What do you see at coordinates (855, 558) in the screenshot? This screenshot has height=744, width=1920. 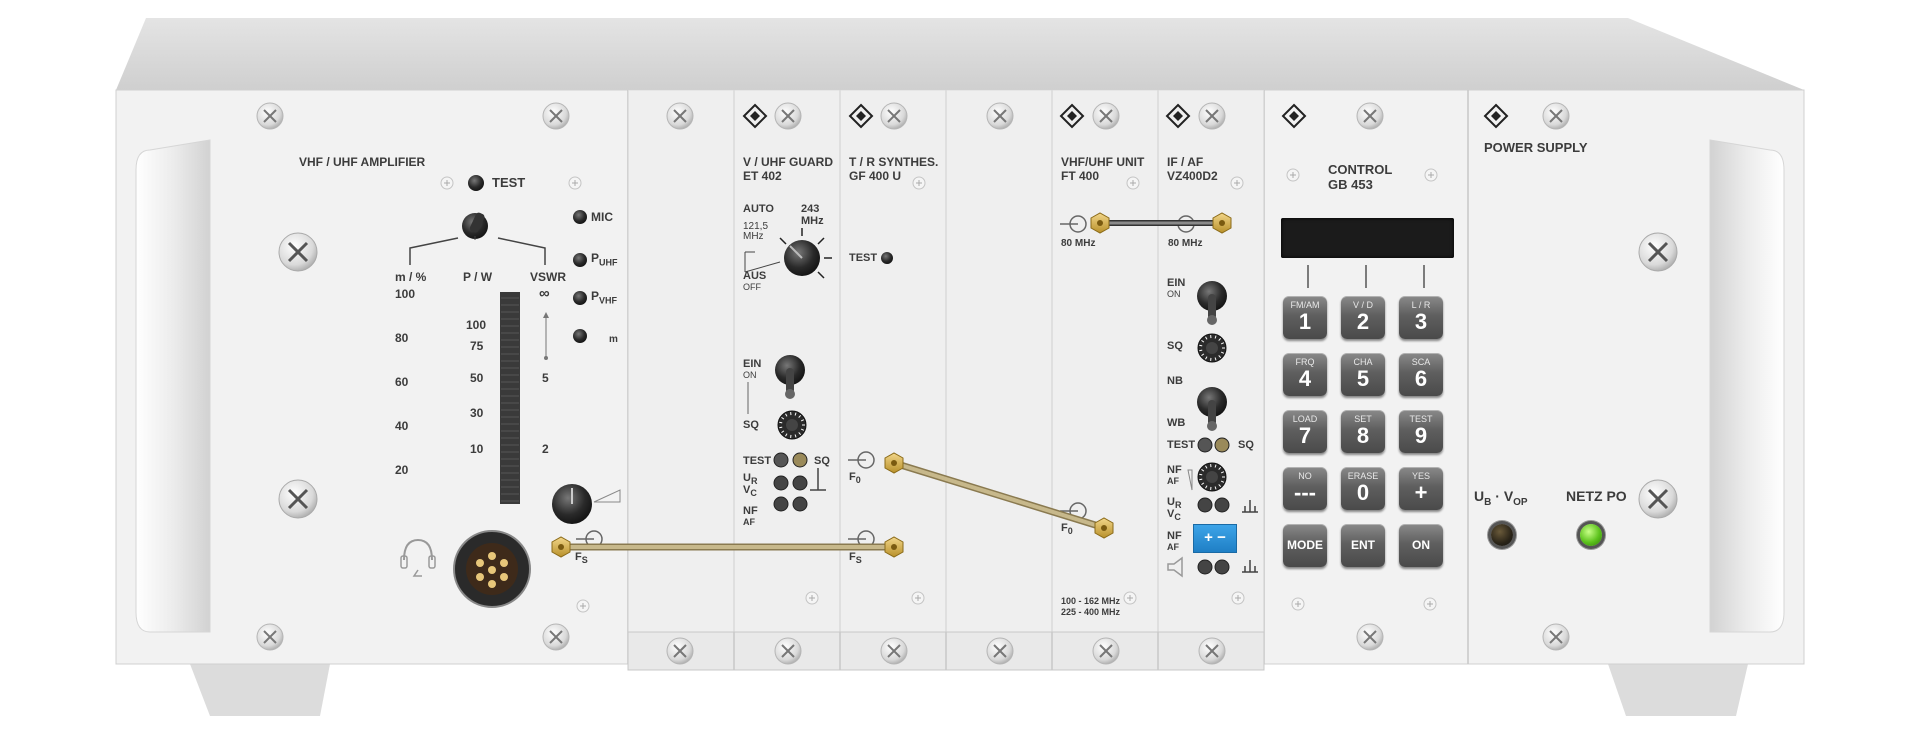 I see `synth-fs: FS` at bounding box center [855, 558].